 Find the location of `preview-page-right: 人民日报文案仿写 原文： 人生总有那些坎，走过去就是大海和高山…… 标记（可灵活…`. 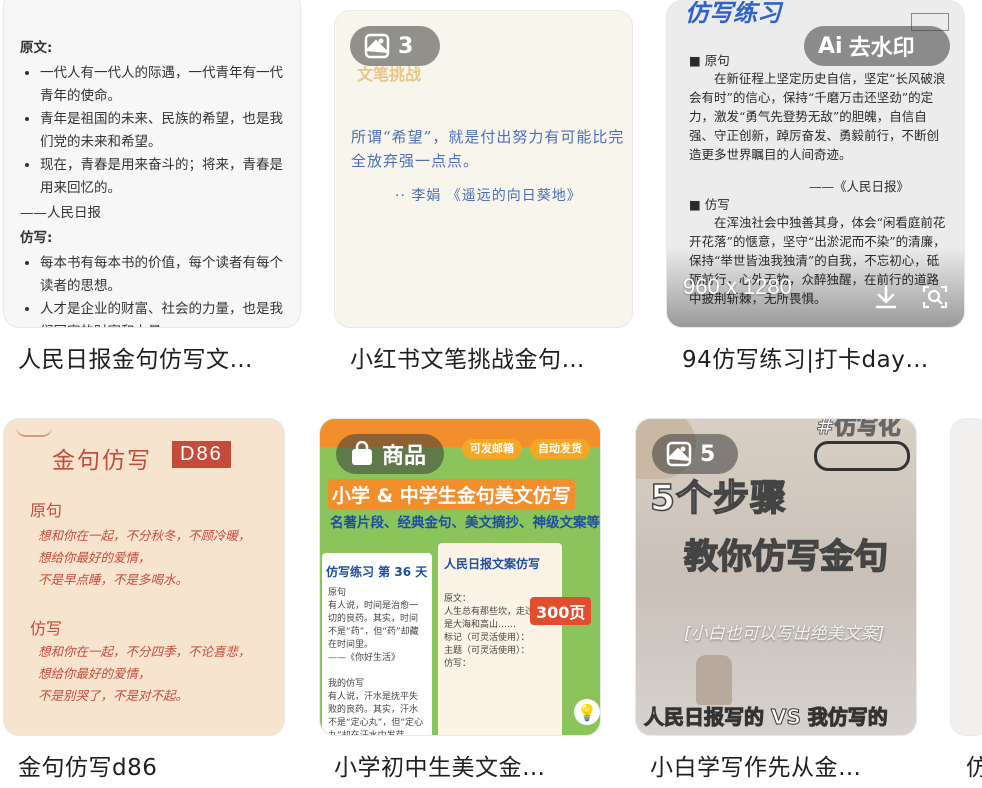

preview-page-right: 人民日报文案仿写 原文： 人生总有那些坎，走过去就是大海和高山…… 标记（可灵活… is located at coordinates (500, 639).